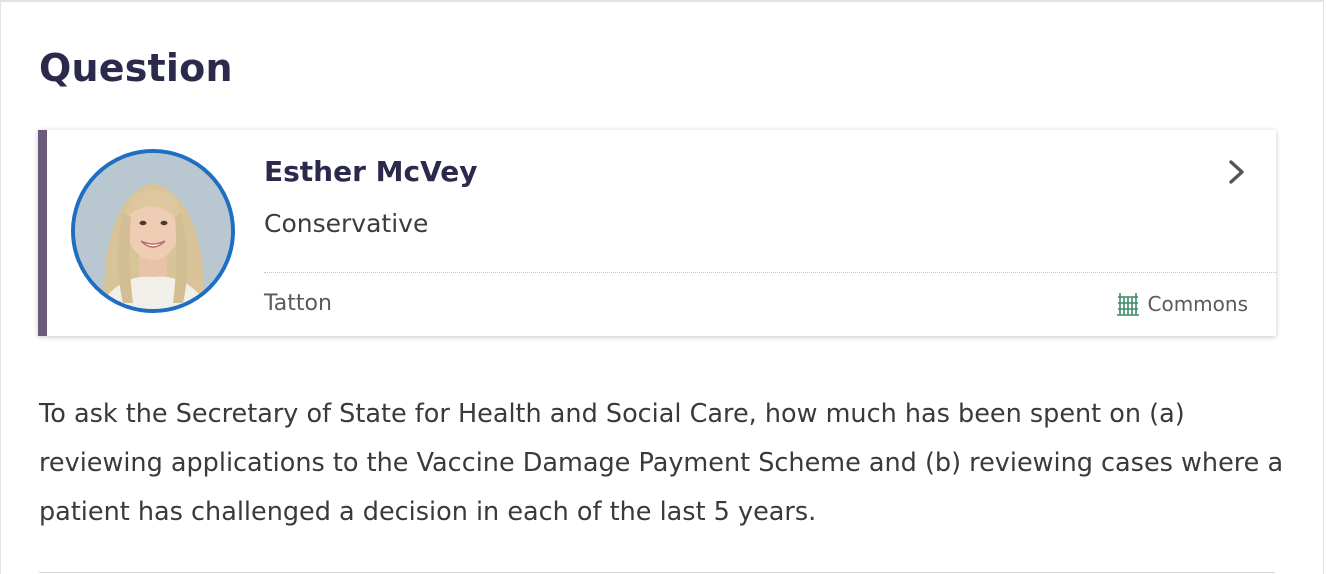 This screenshot has width=1326, height=574. Describe the element at coordinates (1198, 304) in the screenshot. I see `house-label: Commons` at that location.